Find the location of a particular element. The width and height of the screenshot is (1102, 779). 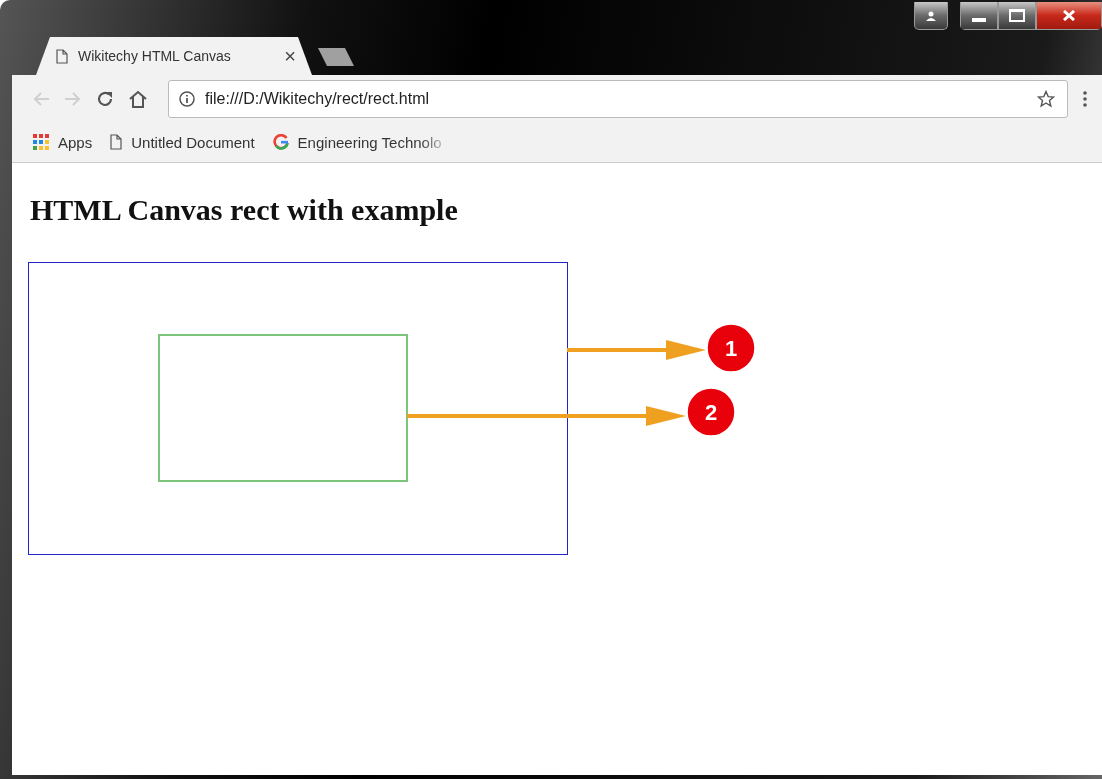

menu-icon is located at coordinates (1085, 98).